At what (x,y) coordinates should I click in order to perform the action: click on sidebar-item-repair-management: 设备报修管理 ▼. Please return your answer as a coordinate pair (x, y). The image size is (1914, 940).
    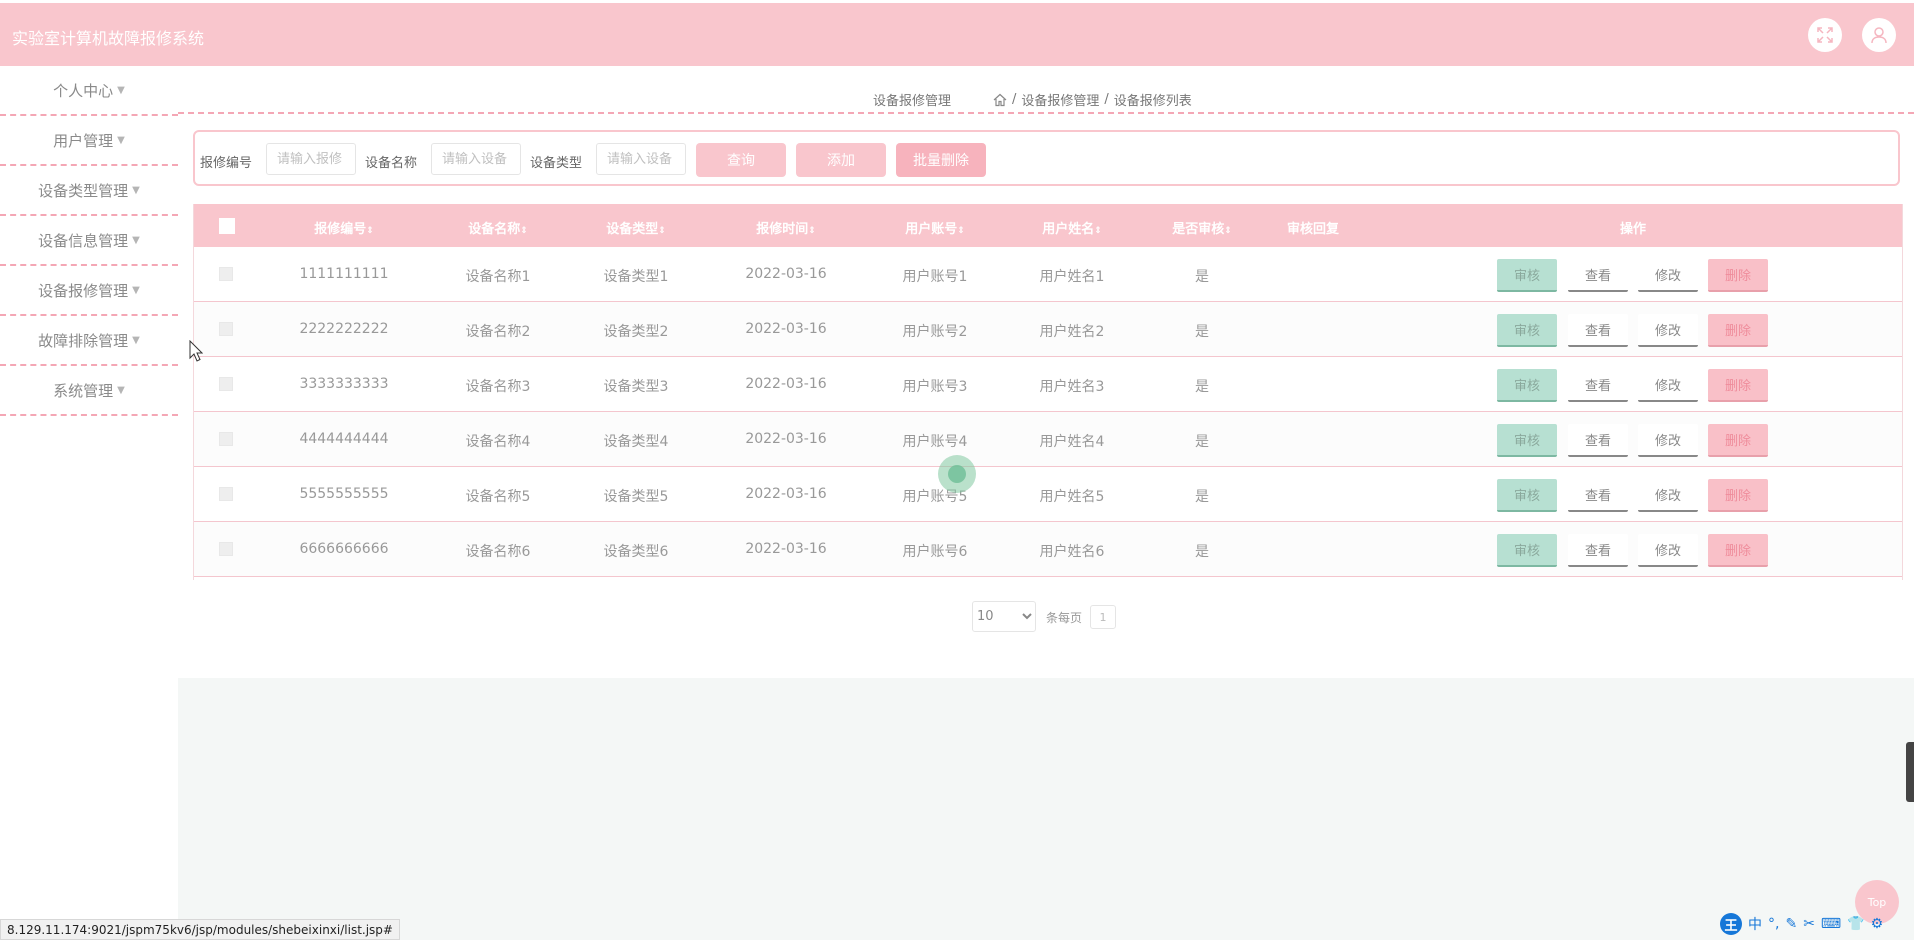
    Looking at the image, I should click on (89, 291).